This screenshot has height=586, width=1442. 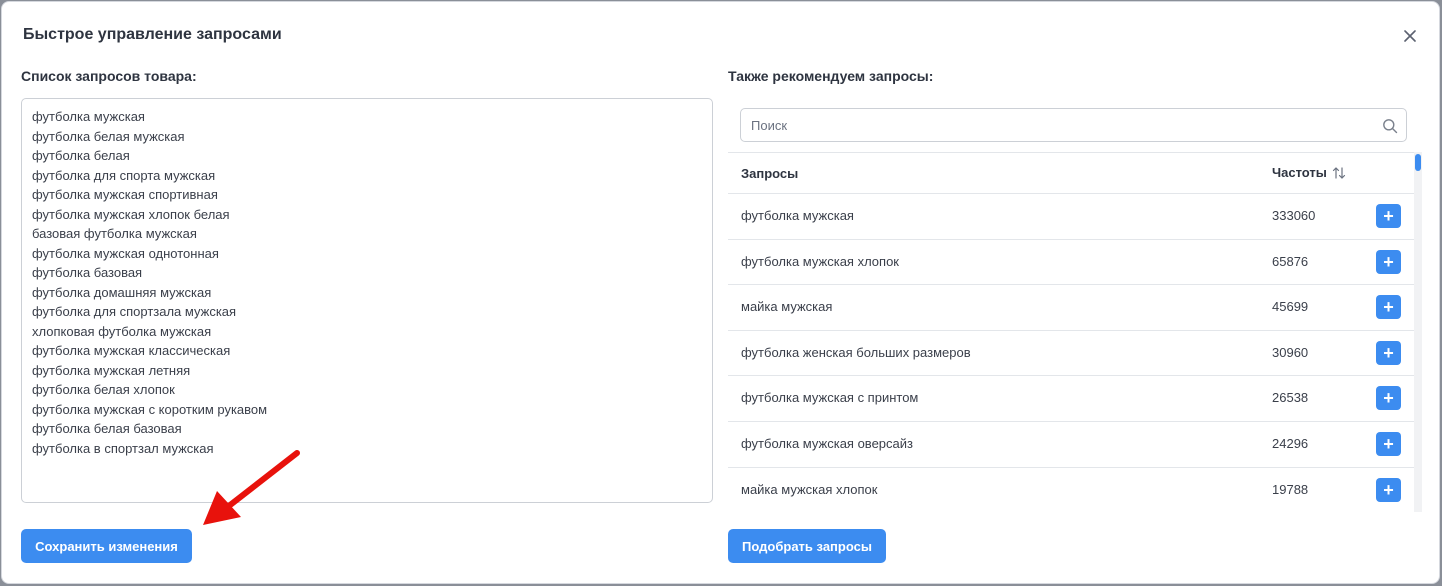 What do you see at coordinates (1071, 263) in the screenshot?
I see `table-row: футболка мужская хлопок 65876 +` at bounding box center [1071, 263].